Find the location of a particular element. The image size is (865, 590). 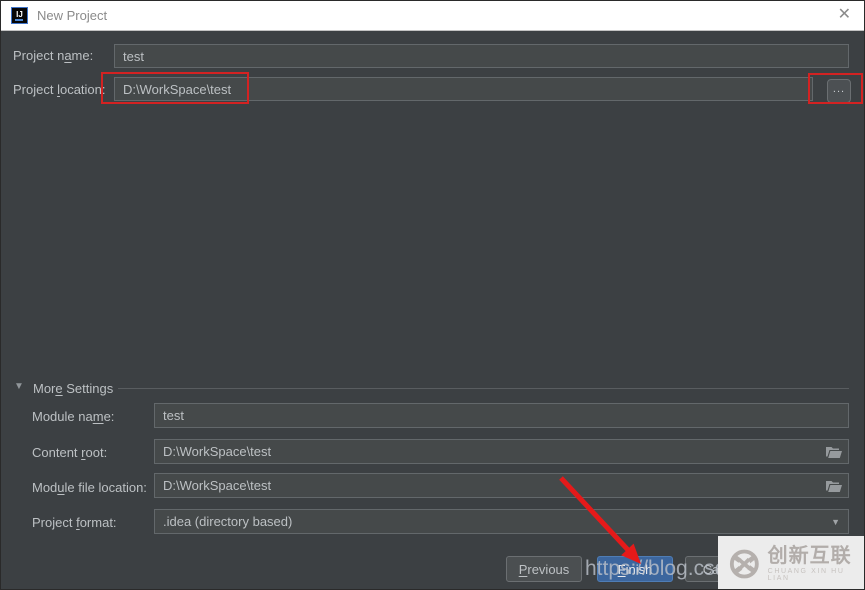

chevron-down-icon: ▼ is located at coordinates (835, 521).